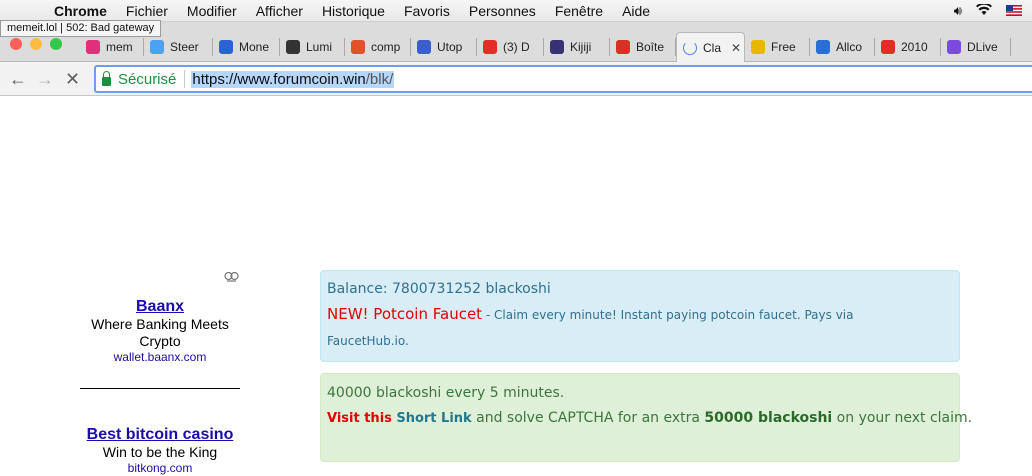 This screenshot has height=476, width=1032. I want to click on menu-fichier: Fichier, so click(147, 11).